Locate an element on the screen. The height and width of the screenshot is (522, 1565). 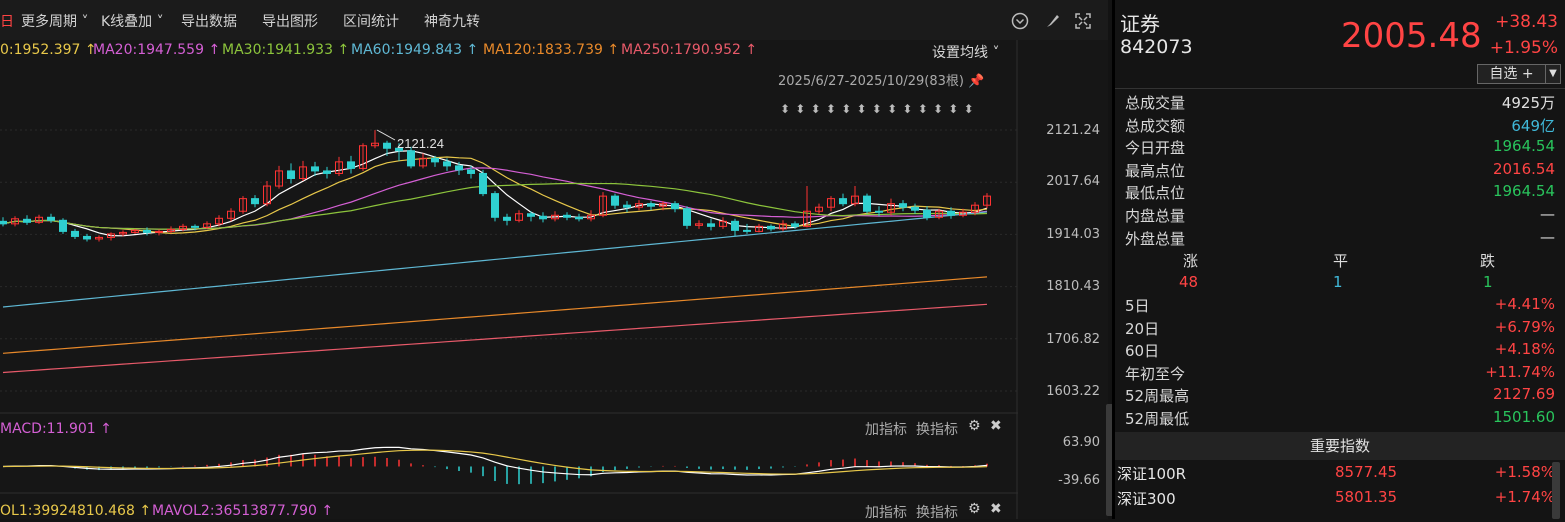
watchlist-dropdown-icon: ▼ is located at coordinates (1553, 74).